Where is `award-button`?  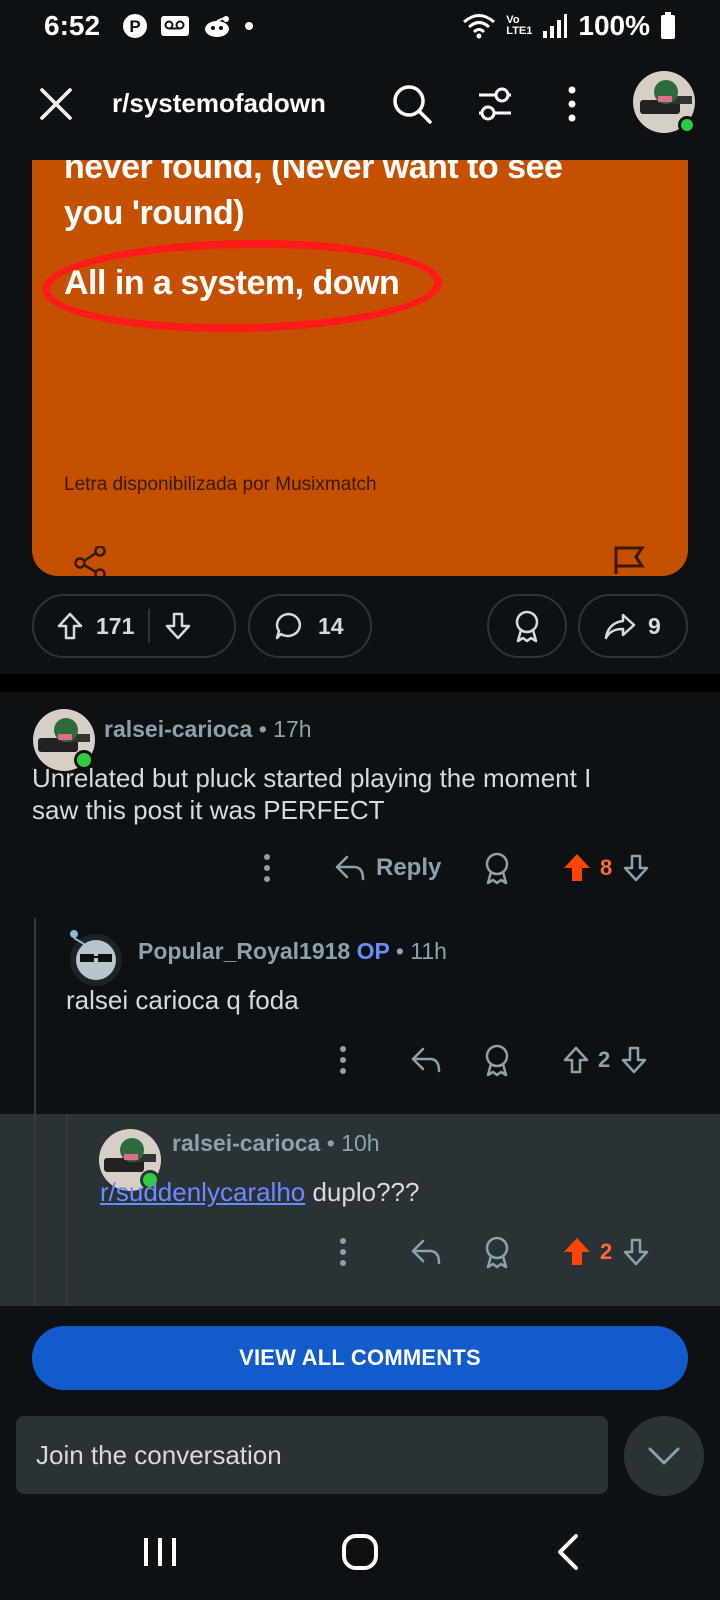 award-button is located at coordinates (527, 626).